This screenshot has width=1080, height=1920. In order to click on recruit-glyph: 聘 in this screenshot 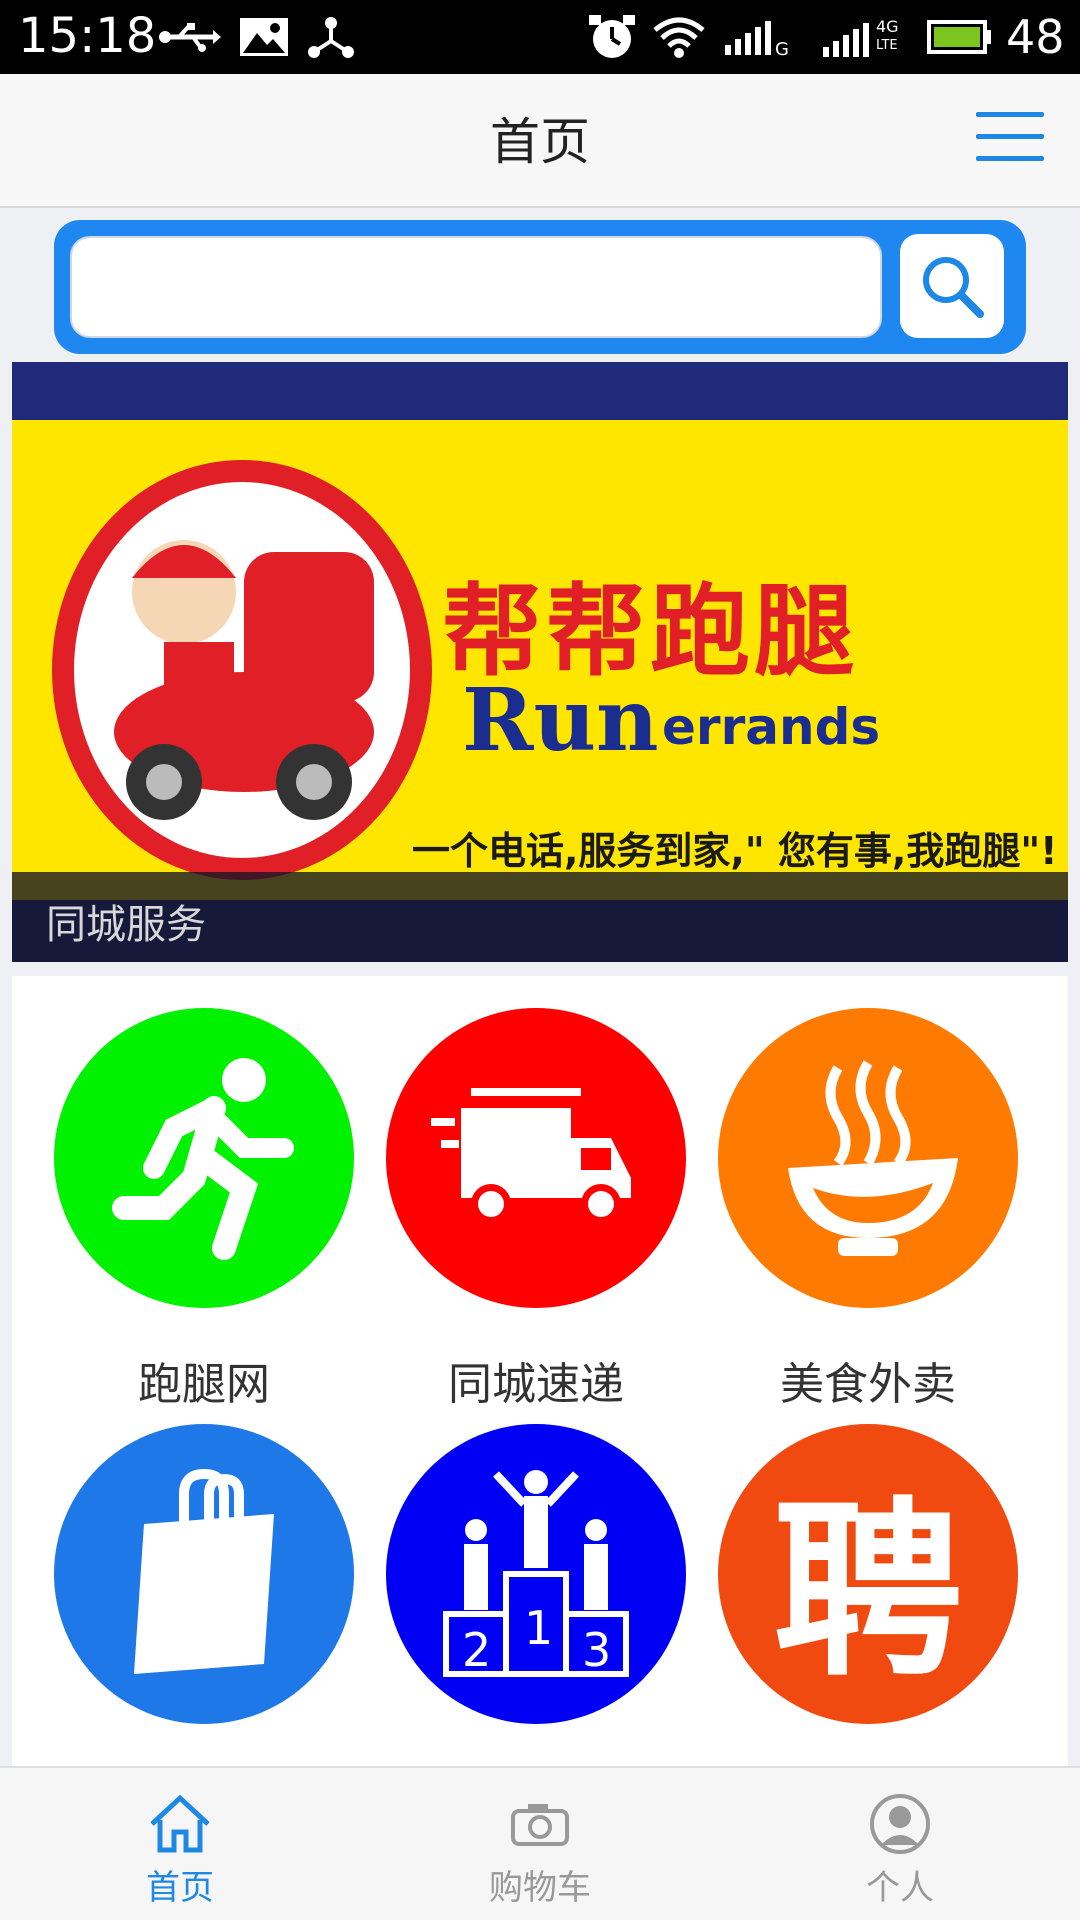, I will do `click(867, 1591)`.